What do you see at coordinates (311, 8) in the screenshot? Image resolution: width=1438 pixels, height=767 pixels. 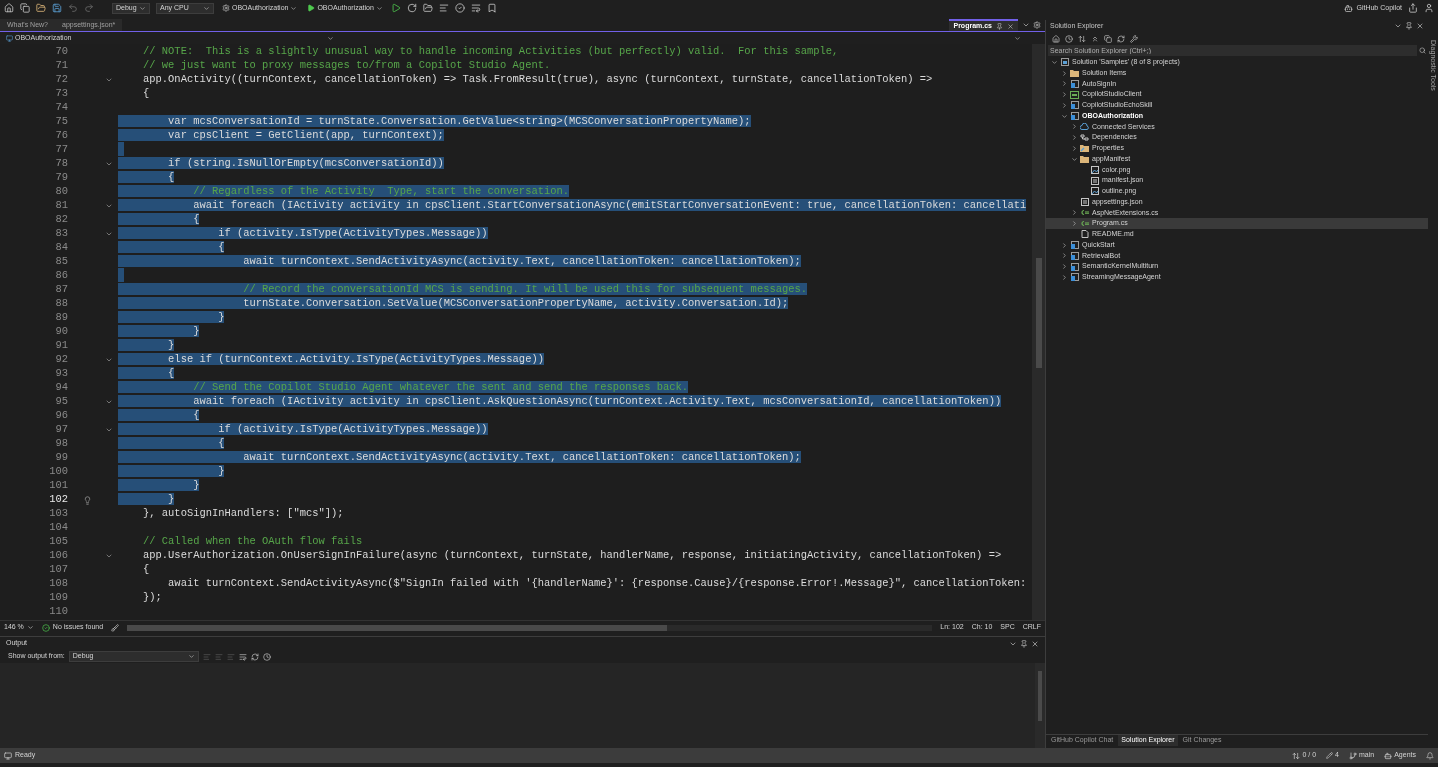 I see `play-icon` at bounding box center [311, 8].